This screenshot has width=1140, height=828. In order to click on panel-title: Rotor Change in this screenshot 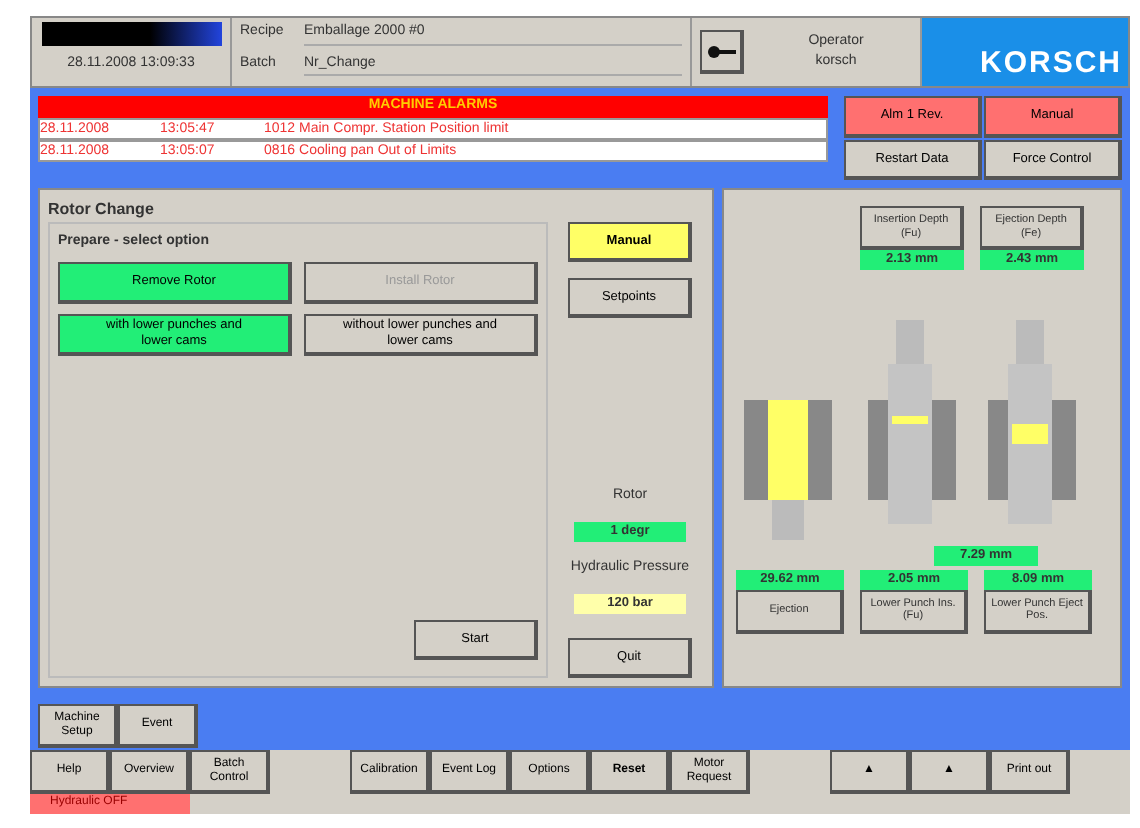, I will do `click(102, 210)`.